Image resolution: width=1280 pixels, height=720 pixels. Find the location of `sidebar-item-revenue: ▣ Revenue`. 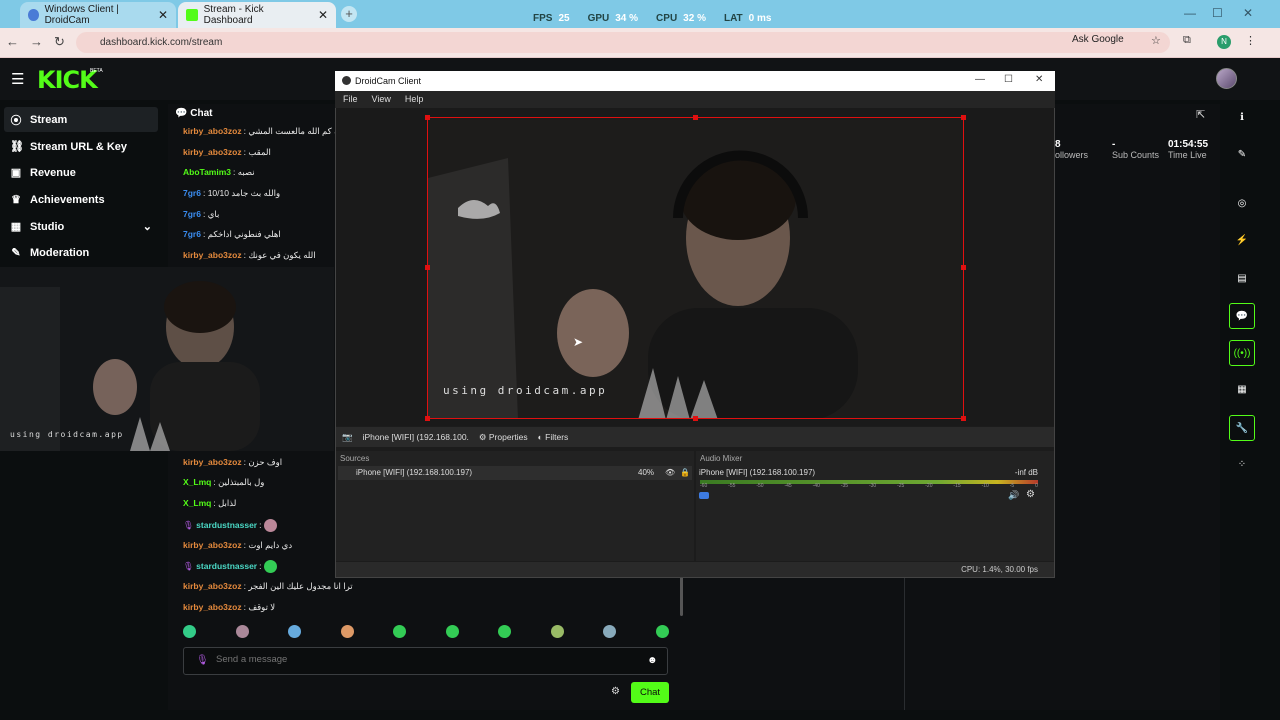

sidebar-item-revenue: ▣ Revenue is located at coordinates (81, 172).